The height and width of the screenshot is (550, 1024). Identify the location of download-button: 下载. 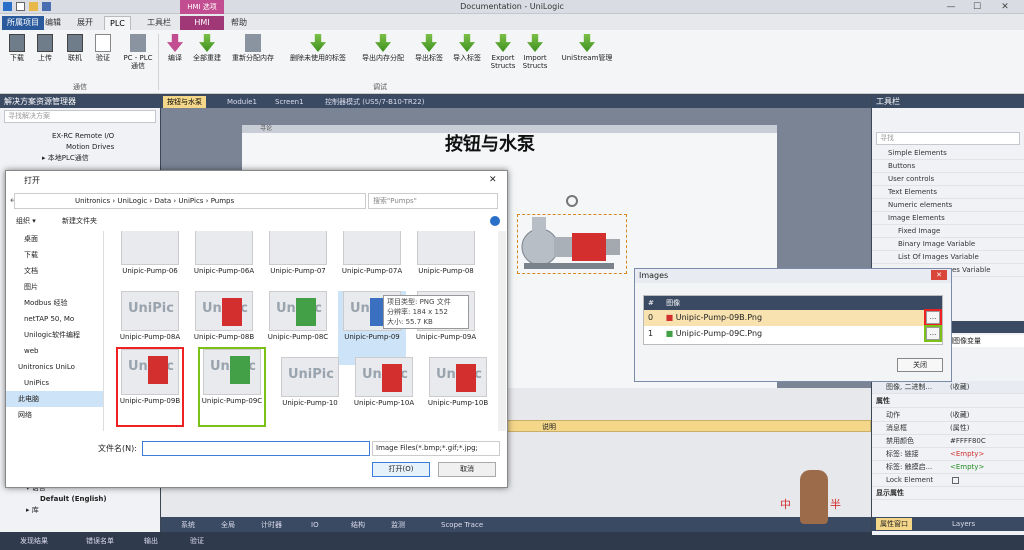
(17, 57).